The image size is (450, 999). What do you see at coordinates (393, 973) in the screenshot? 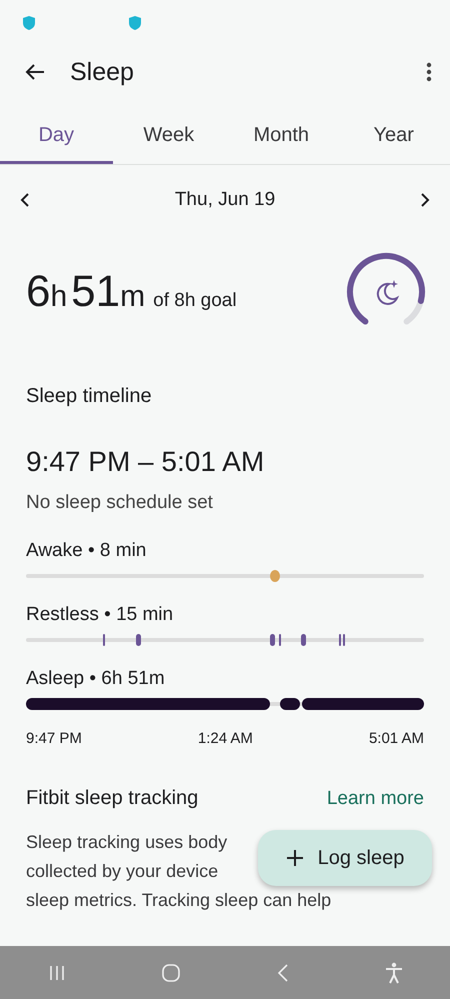
I see `accessibility-icon` at bounding box center [393, 973].